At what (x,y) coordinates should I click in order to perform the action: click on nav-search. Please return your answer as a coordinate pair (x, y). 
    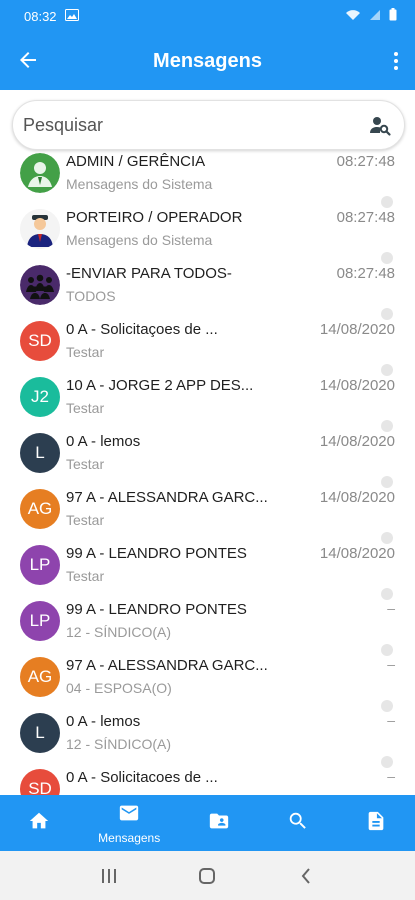
    Looking at the image, I should click on (297, 823).